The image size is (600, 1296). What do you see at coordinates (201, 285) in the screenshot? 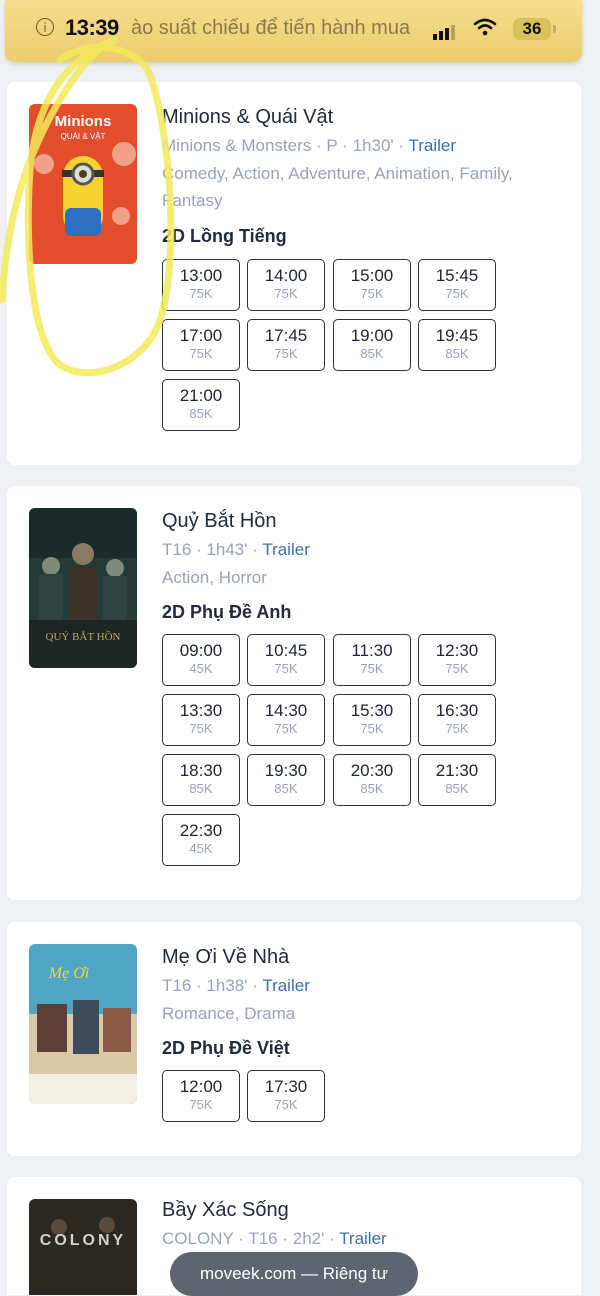
I see `showtime-button: 13:00 75K` at bounding box center [201, 285].